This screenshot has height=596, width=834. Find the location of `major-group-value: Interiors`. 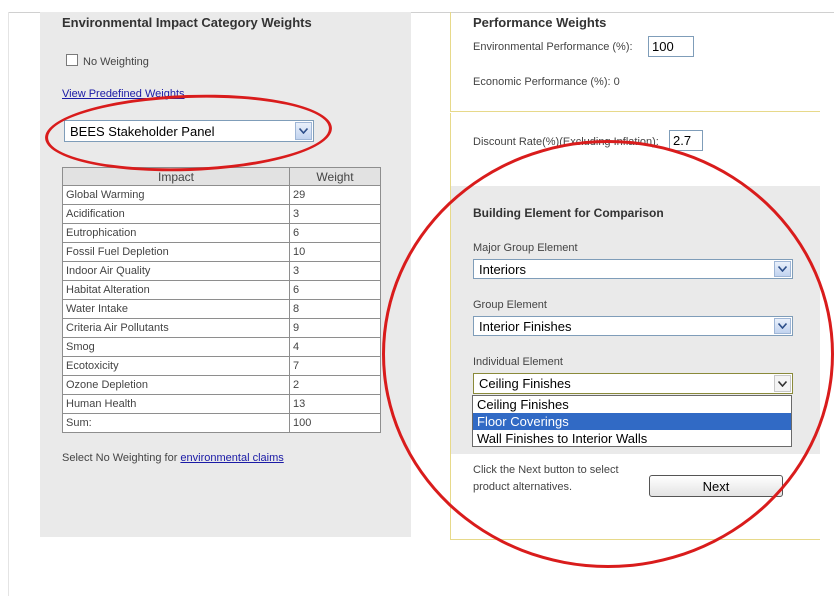

major-group-value: Interiors is located at coordinates (502, 269).